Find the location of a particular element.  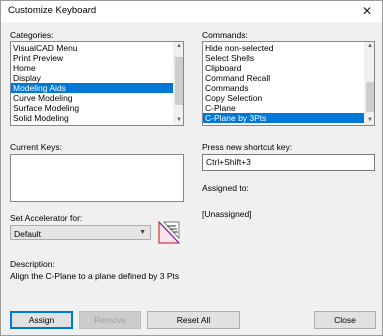

dialog-title: Customize Keyboard is located at coordinates (52, 10).